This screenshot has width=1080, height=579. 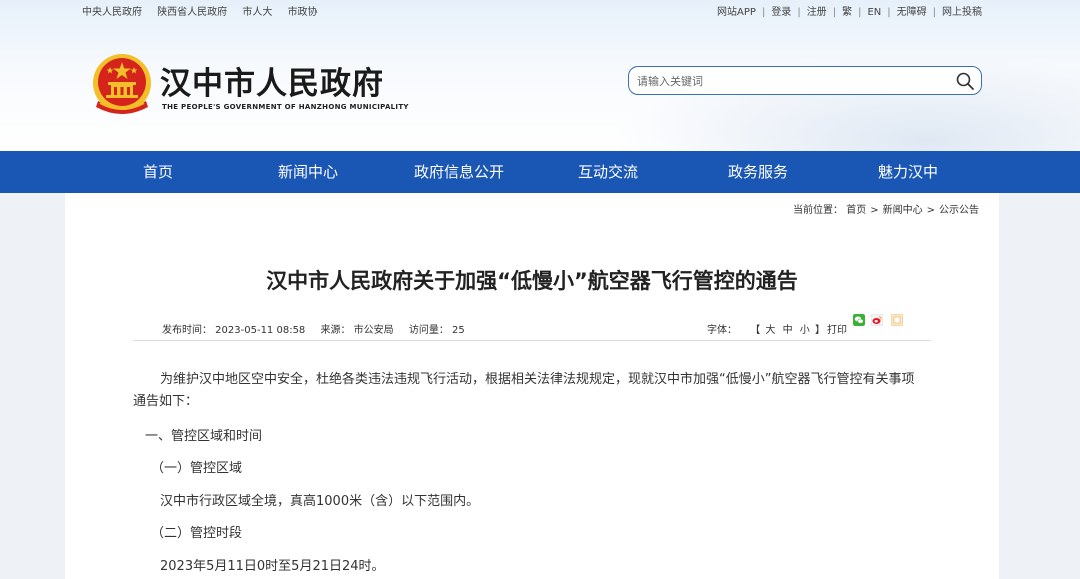 What do you see at coordinates (781, 12) in the screenshot?
I see `link-login: 登录` at bounding box center [781, 12].